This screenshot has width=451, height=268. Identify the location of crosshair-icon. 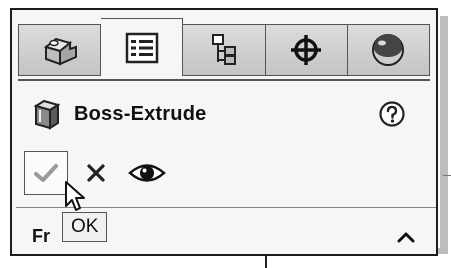
(306, 50).